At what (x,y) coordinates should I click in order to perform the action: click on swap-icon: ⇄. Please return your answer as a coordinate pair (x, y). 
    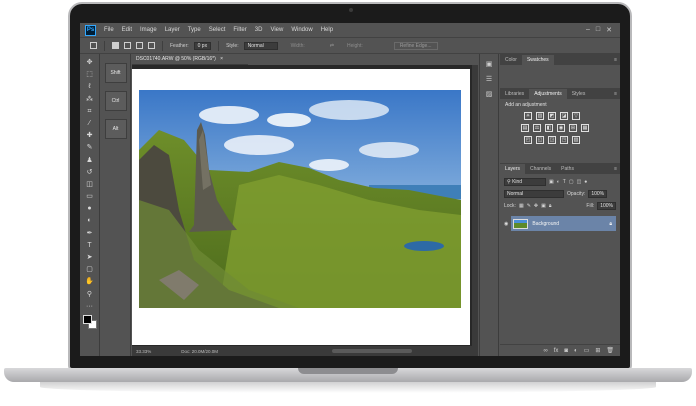
    Looking at the image, I should click on (332, 46).